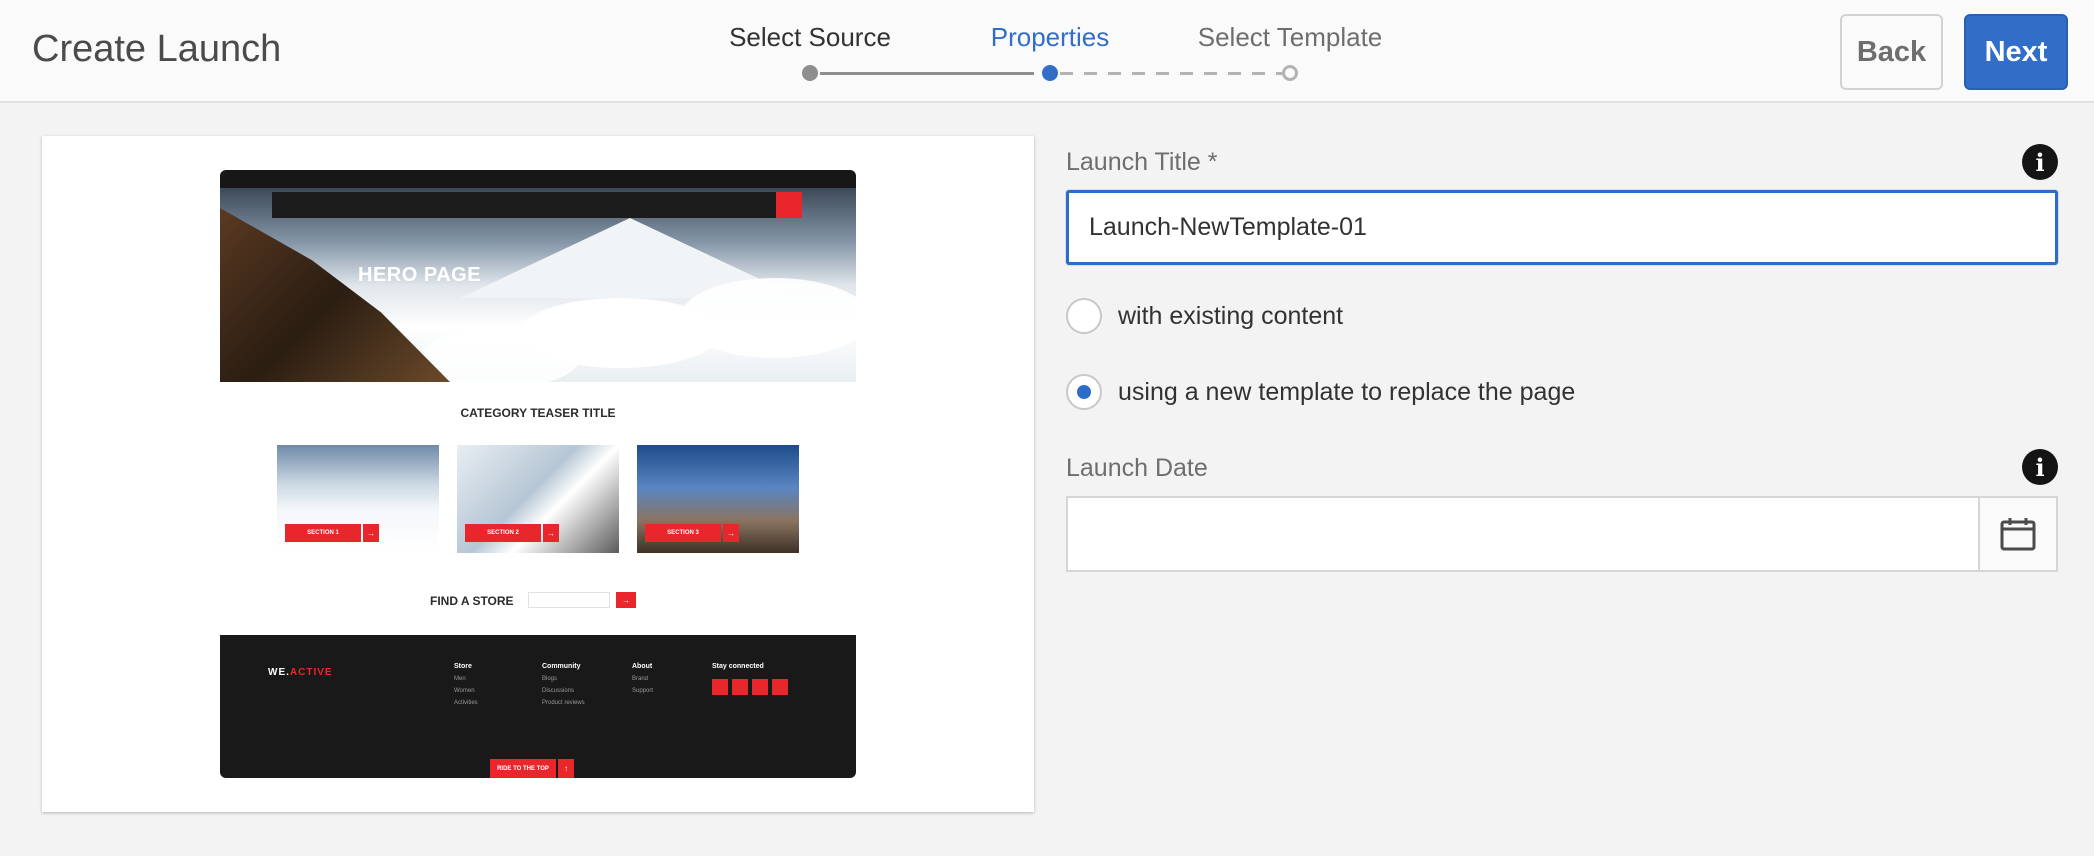 This screenshot has width=2094, height=856. I want to click on launch-date-input, so click(1523, 534).